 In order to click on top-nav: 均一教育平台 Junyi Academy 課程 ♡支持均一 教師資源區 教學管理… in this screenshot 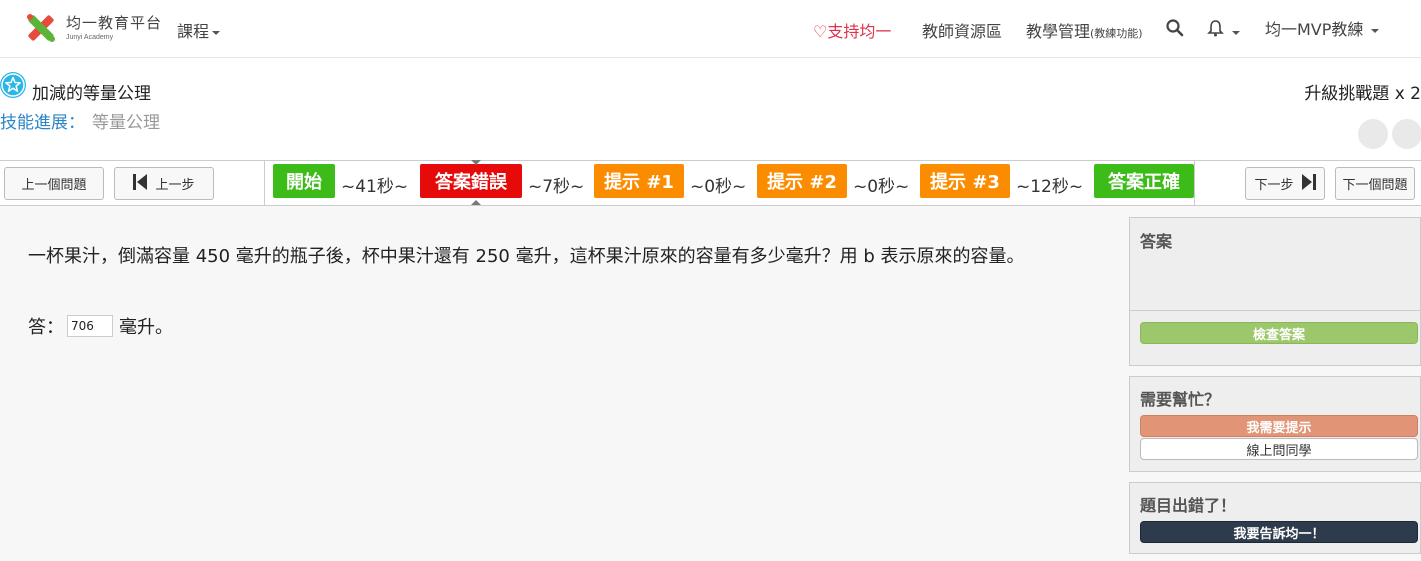, I will do `click(710, 29)`.